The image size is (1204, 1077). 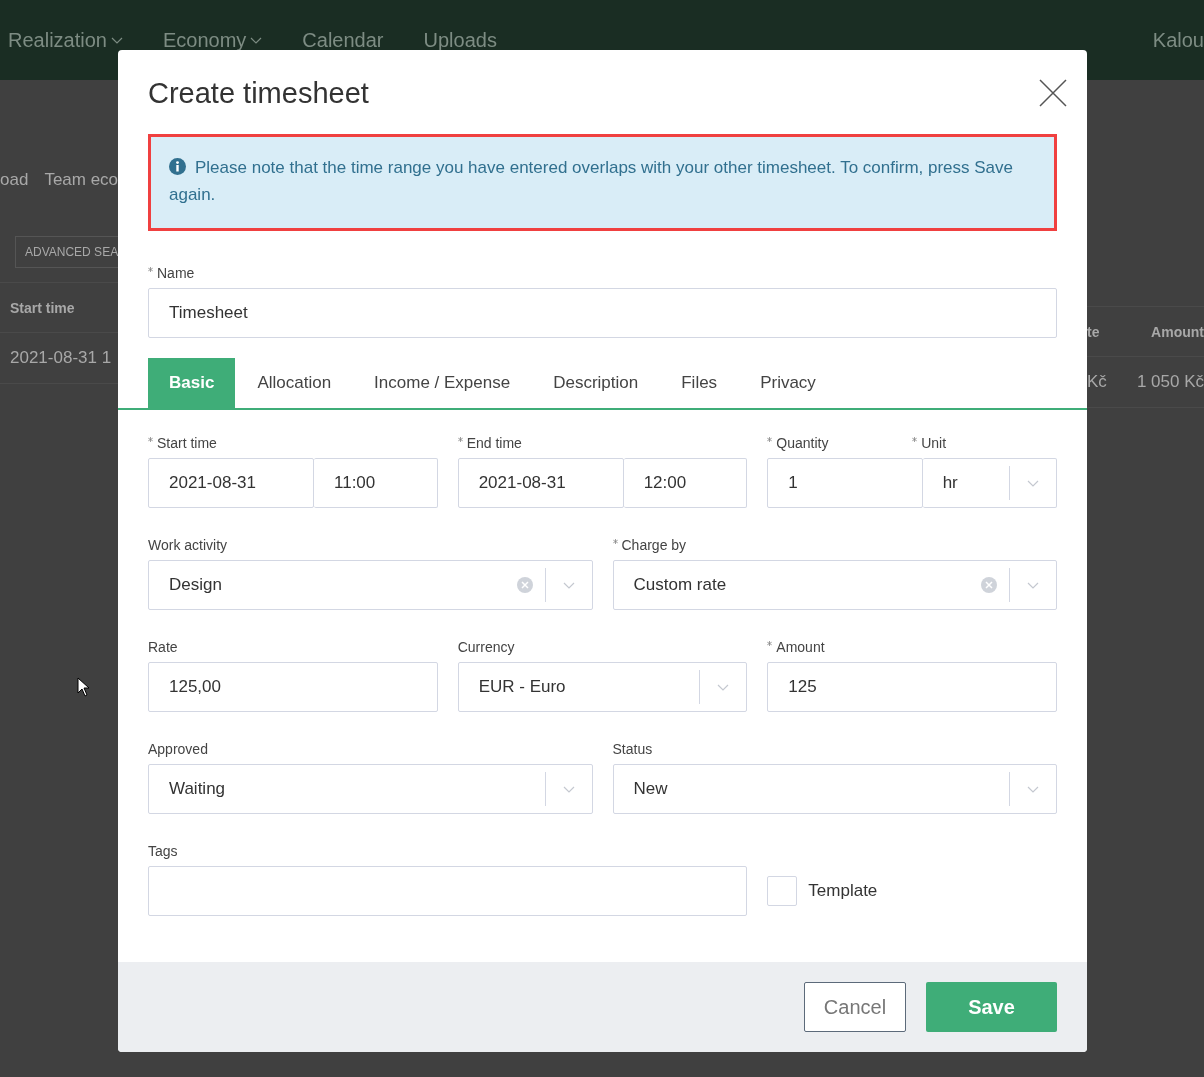 What do you see at coordinates (187, 443) in the screenshot?
I see `field-label: Start time` at bounding box center [187, 443].